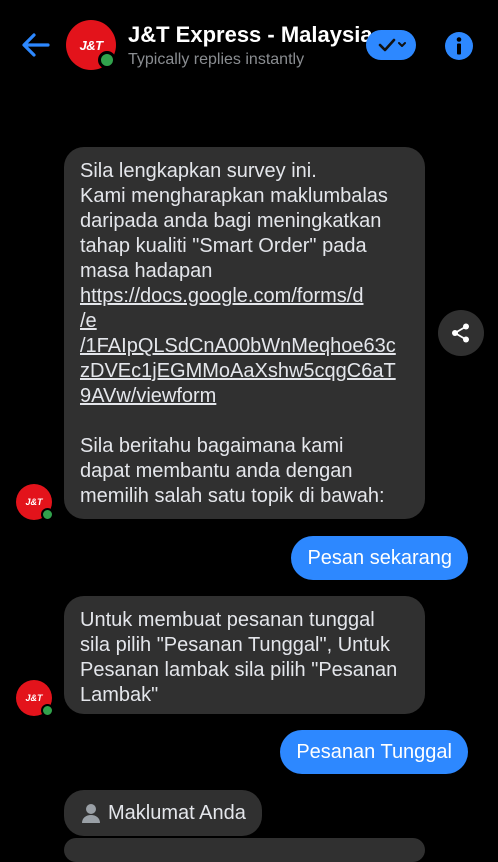 The width and height of the screenshot is (498, 862). Describe the element at coordinates (250, 35) in the screenshot. I see `page-title: J&T Express - Malaysia` at that location.